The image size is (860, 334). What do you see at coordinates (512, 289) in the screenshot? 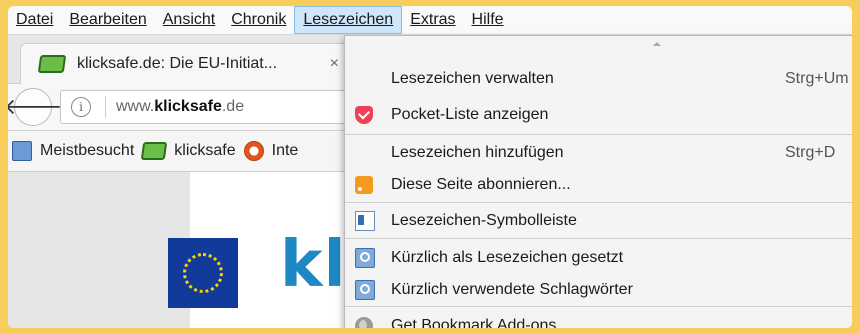
I see `menu-item-label: Kürzlich verwendete Schlagwörter` at bounding box center [512, 289].